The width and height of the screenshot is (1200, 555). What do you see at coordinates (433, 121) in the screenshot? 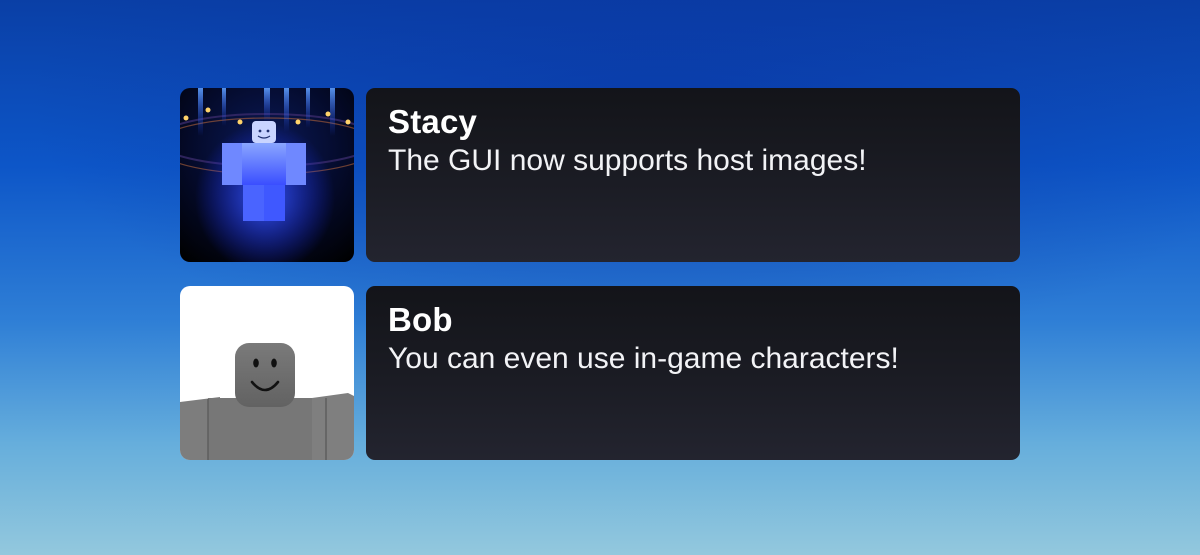
I see `sender-name: Stacy` at bounding box center [433, 121].